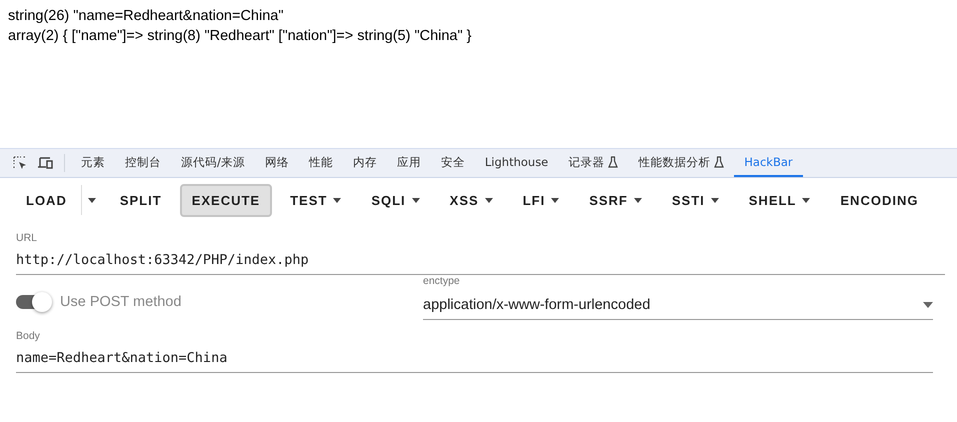  I want to click on menu-button: LFI, so click(541, 200).